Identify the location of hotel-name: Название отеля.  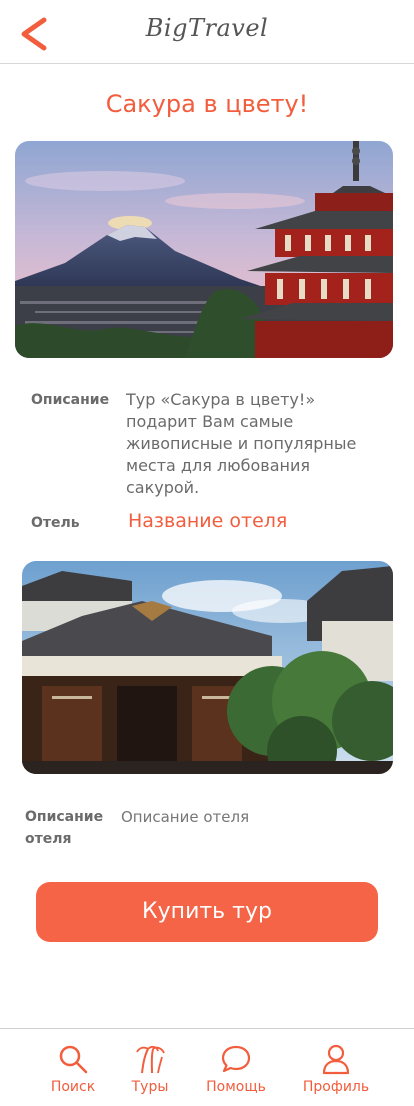
(207, 521).